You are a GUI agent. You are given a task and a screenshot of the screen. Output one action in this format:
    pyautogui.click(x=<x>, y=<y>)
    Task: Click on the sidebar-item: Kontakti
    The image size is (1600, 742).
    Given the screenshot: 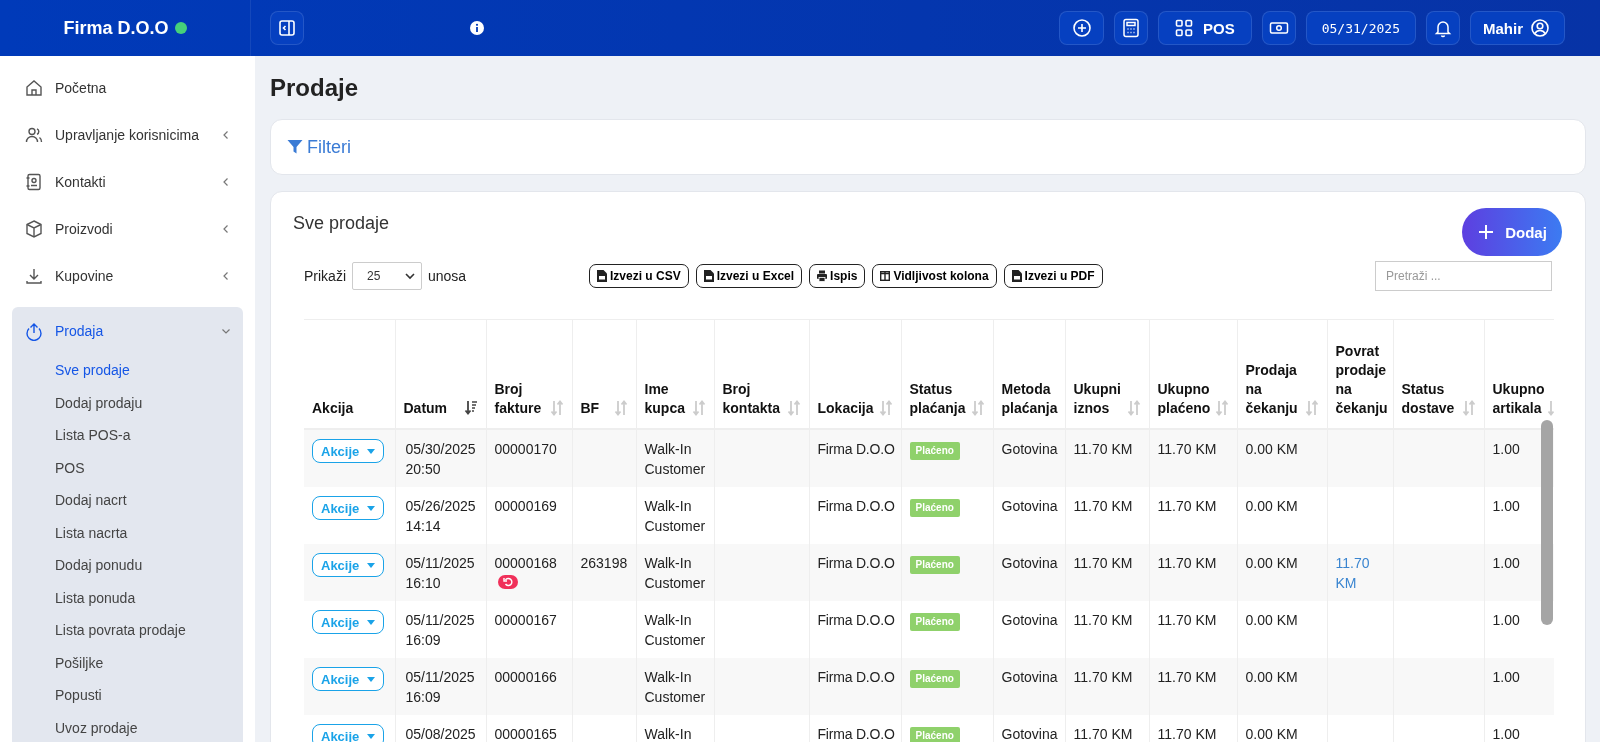 What is the action you would take?
    pyautogui.click(x=127, y=181)
    